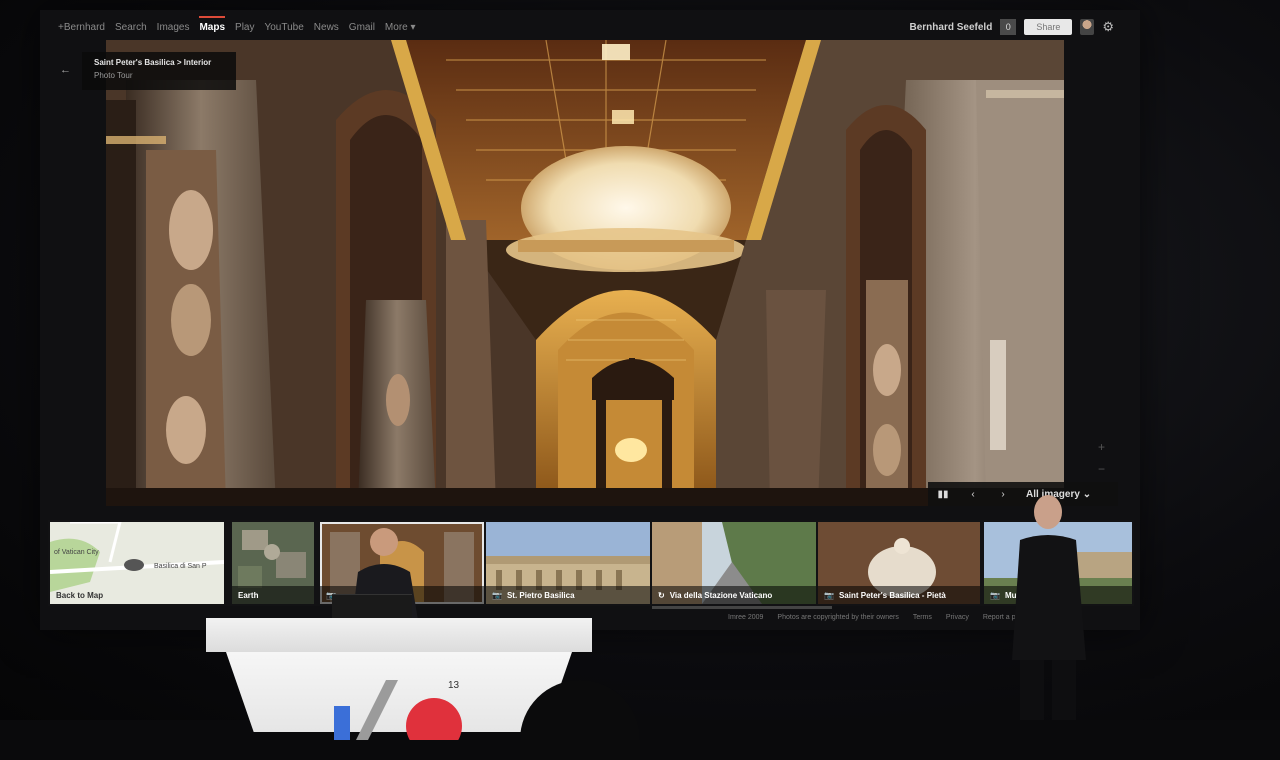 Image resolution: width=1280 pixels, height=760 pixels. Describe the element at coordinates (137, 595) in the screenshot. I see `thumb-caption: Back to Map` at that location.